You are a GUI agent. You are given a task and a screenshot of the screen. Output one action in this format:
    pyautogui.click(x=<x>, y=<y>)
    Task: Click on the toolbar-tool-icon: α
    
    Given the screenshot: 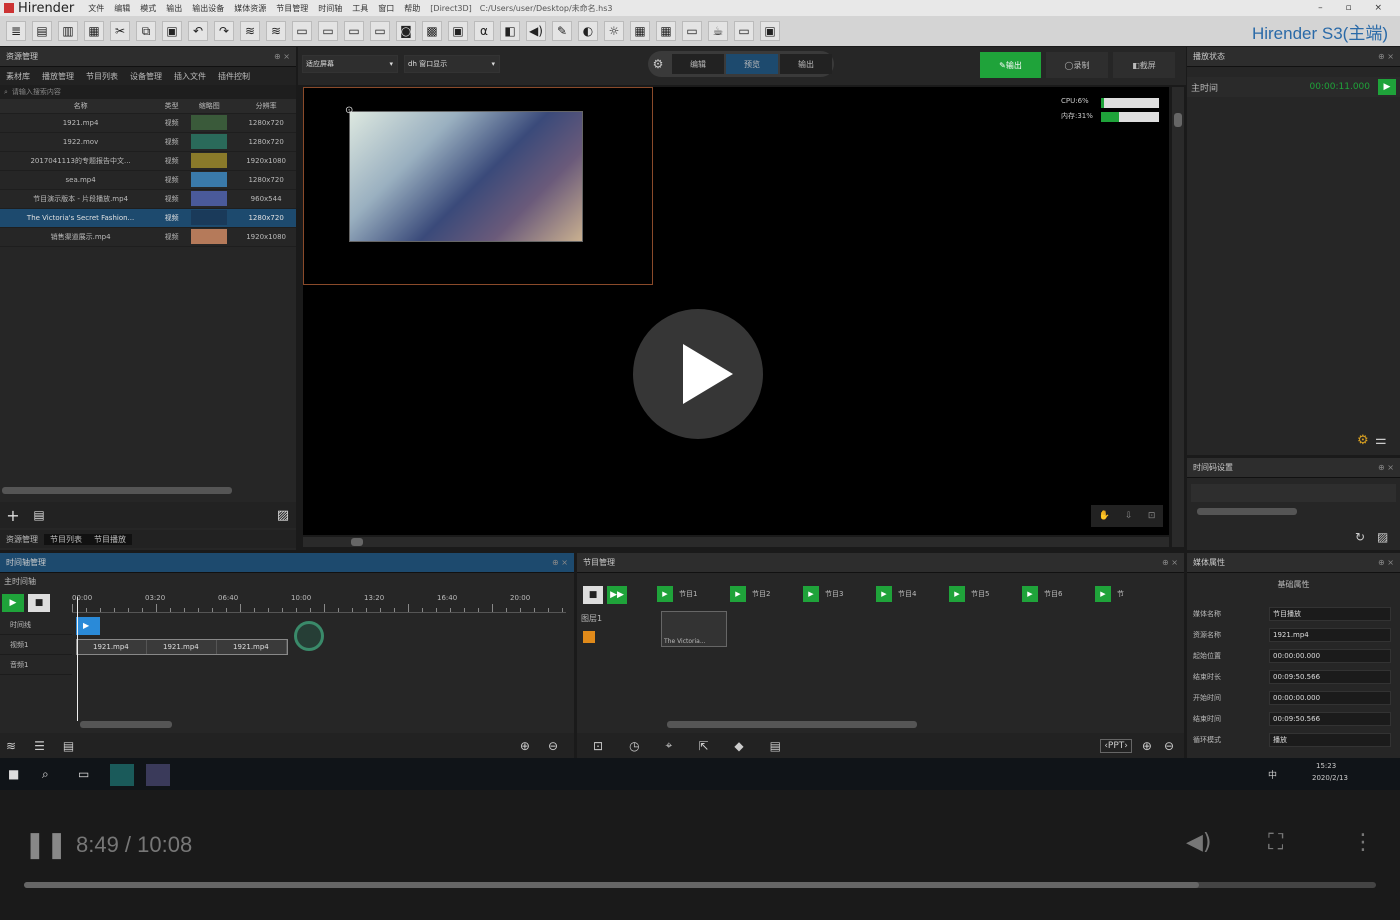 What is the action you would take?
    pyautogui.click(x=484, y=31)
    